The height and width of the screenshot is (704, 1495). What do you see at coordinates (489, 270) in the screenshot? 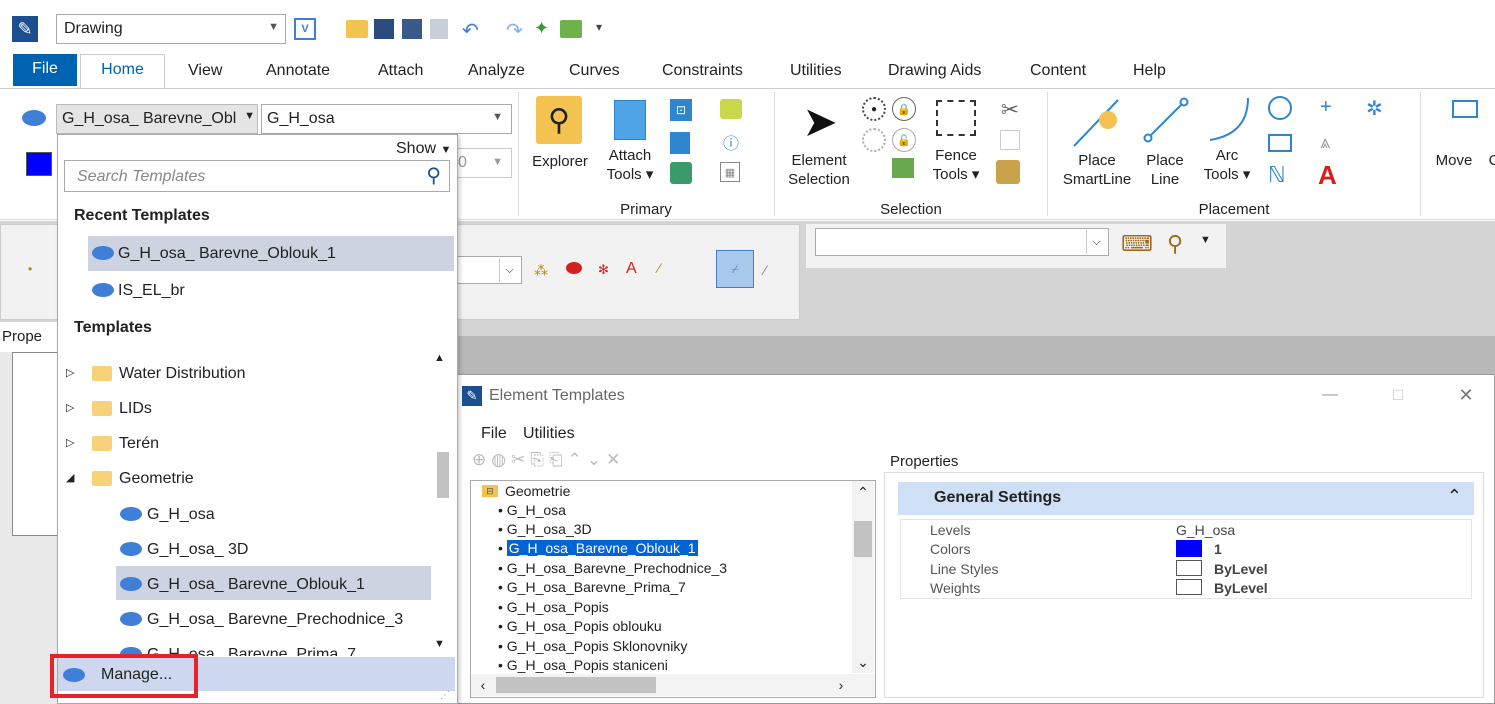
I see `tool-combo-partial: ⌵` at bounding box center [489, 270].